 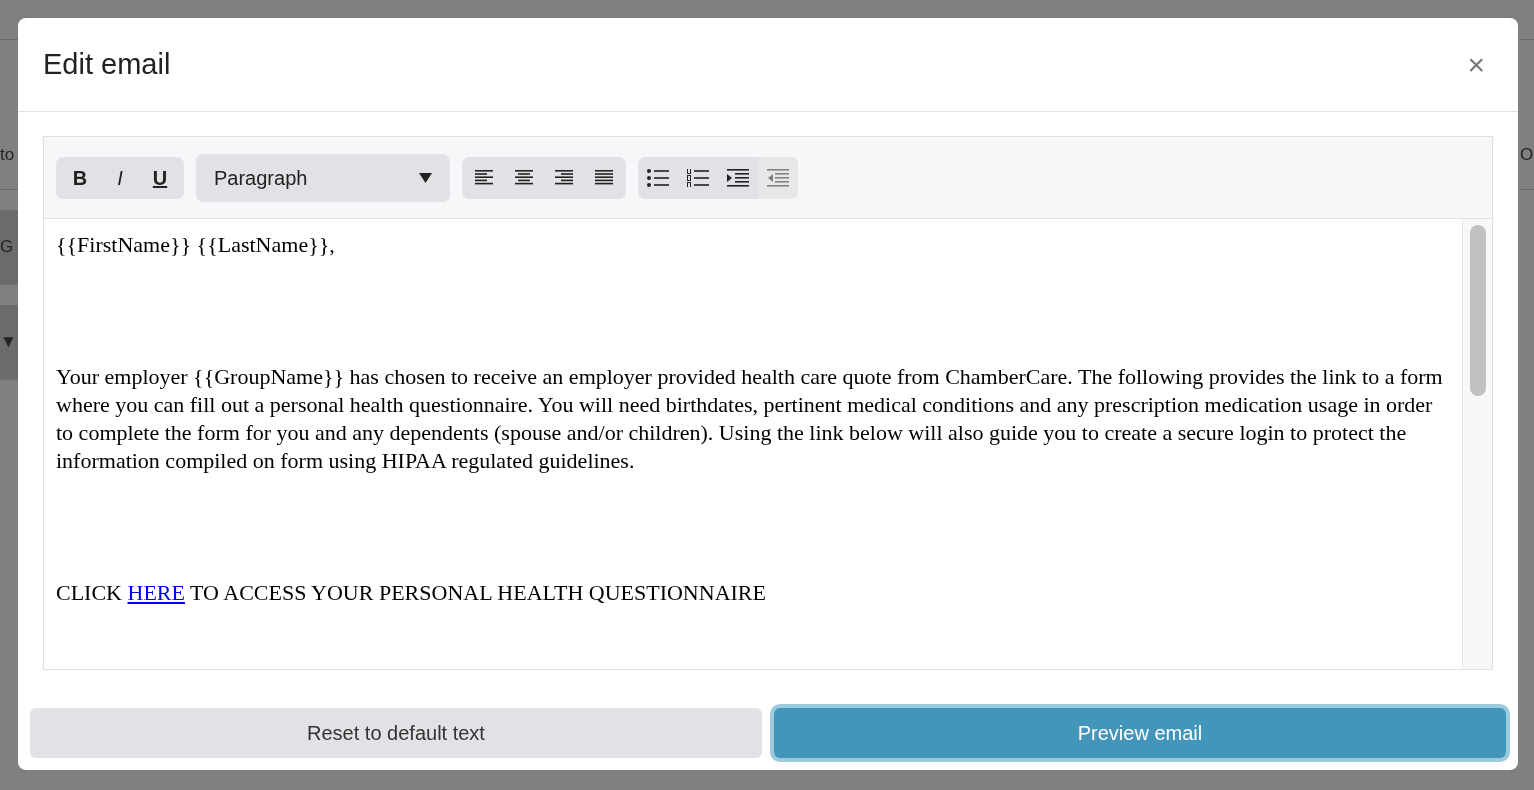 What do you see at coordinates (7, 154) in the screenshot?
I see `background-text: to` at bounding box center [7, 154].